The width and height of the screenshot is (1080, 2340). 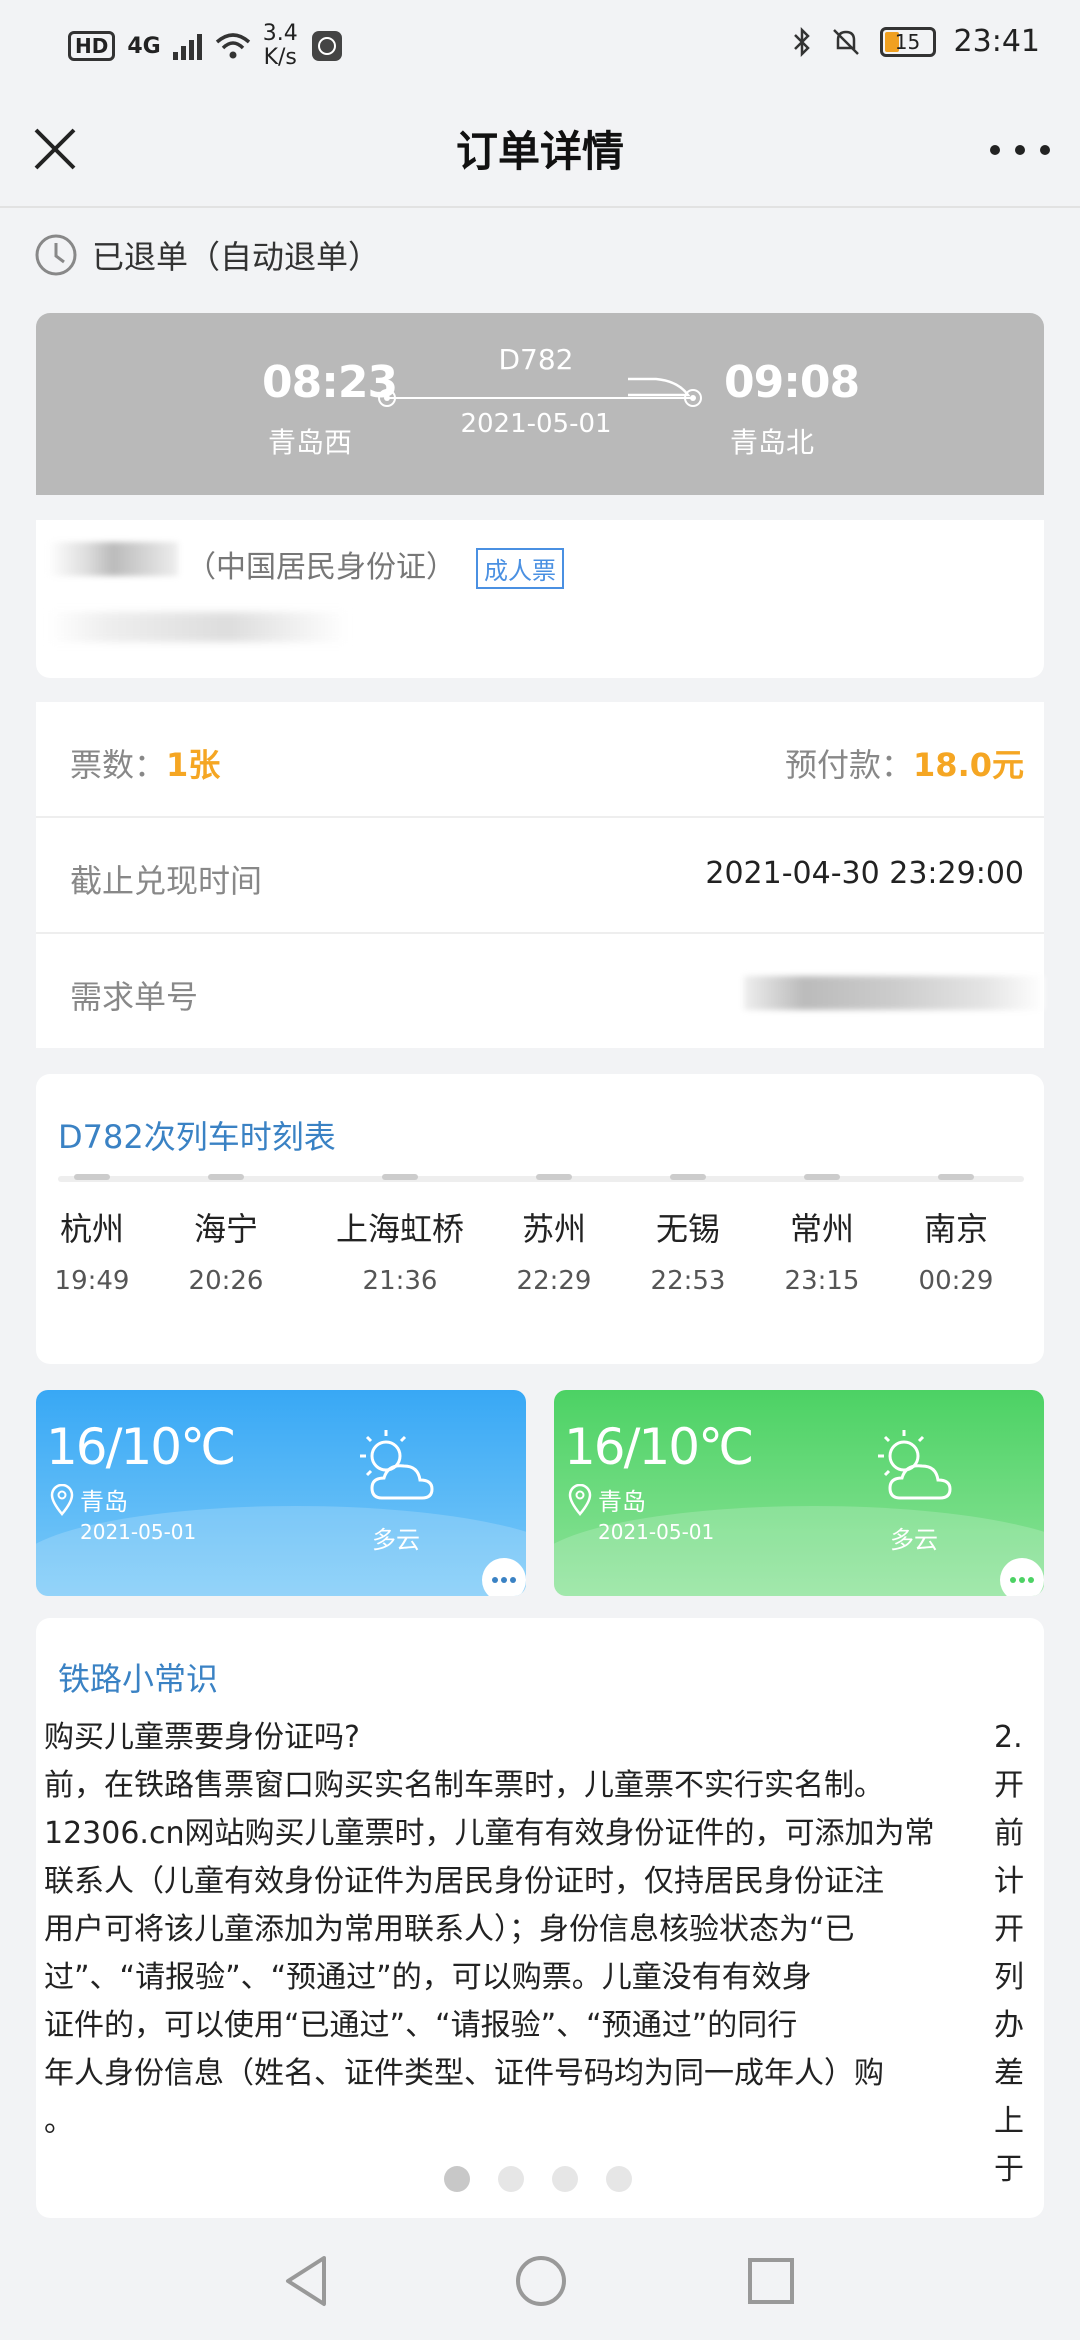 What do you see at coordinates (693, 398) in the screenshot?
I see `arrive-dot-icon` at bounding box center [693, 398].